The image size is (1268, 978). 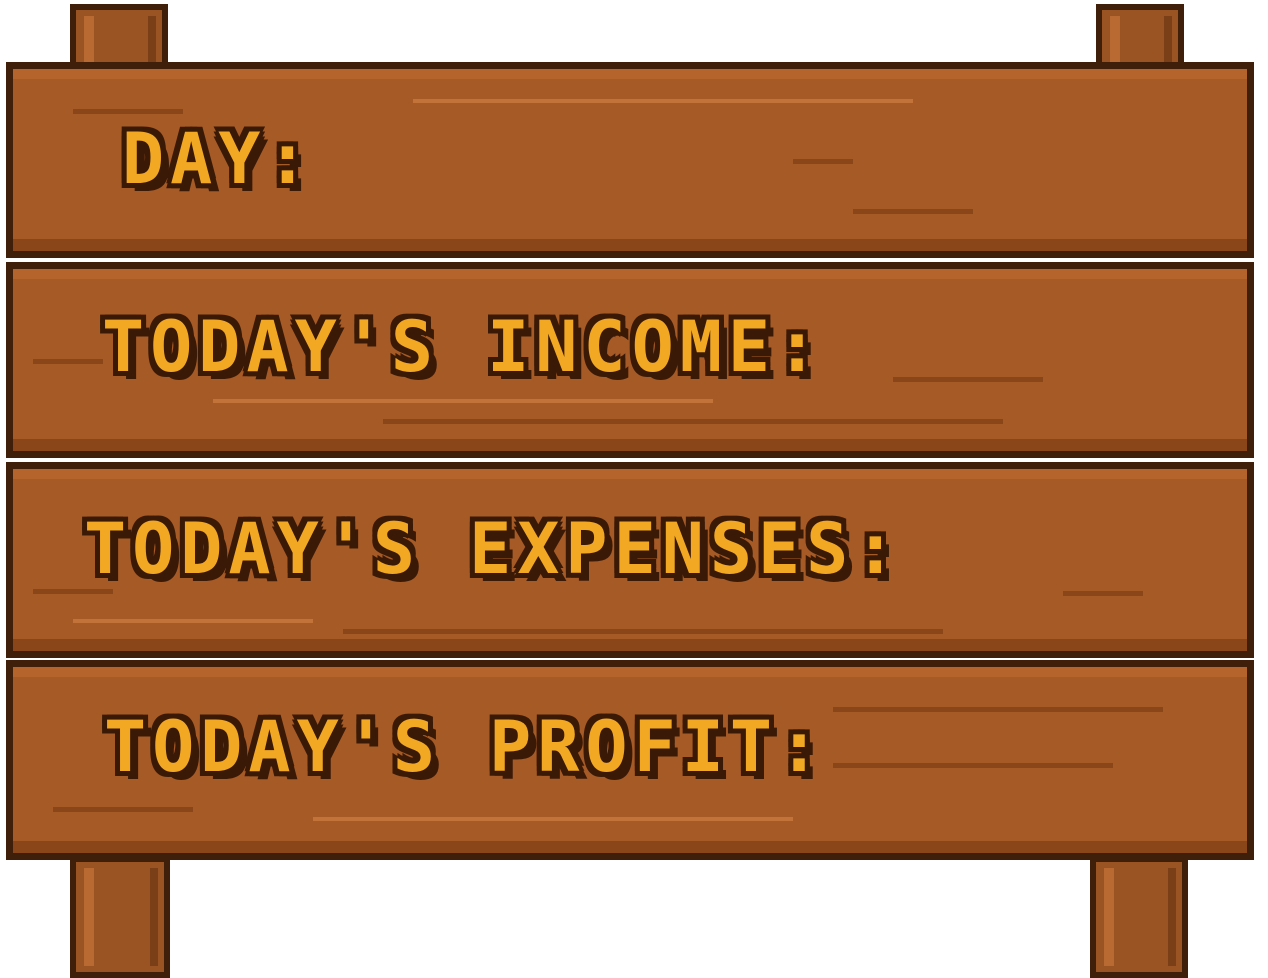 What do you see at coordinates (465, 747) in the screenshot?
I see `todays-profit-label: TODAY'S PROFIT:` at bounding box center [465, 747].